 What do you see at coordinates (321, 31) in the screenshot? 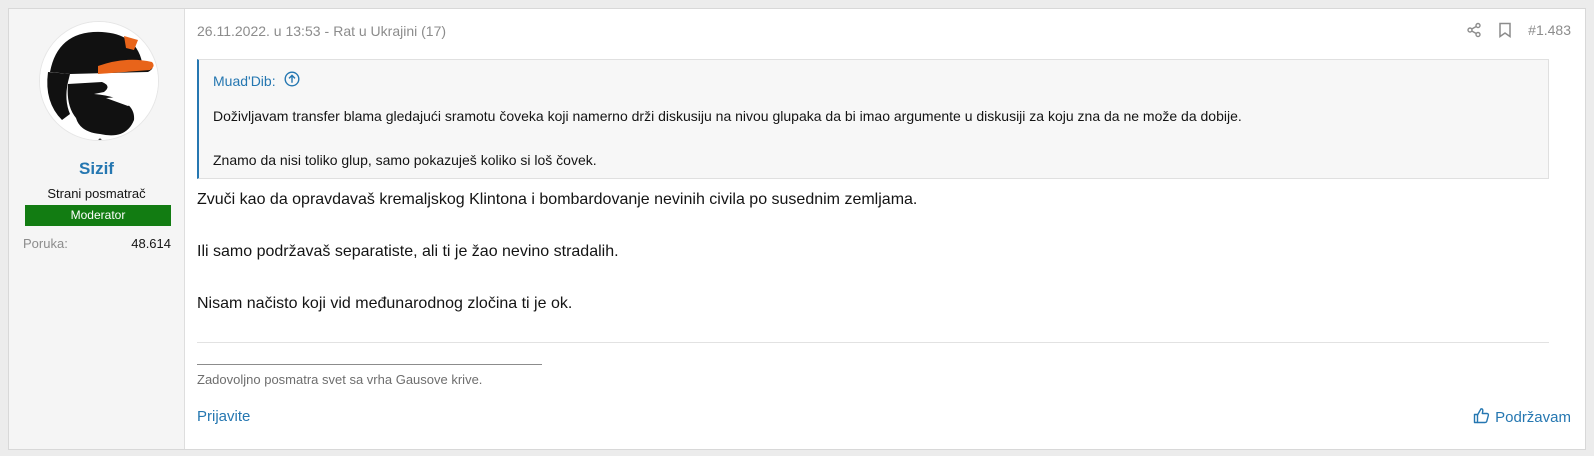
I see `message-attribution: 26.11.2022. u 13:53- Rat u Ukrajini (17)` at bounding box center [321, 31].